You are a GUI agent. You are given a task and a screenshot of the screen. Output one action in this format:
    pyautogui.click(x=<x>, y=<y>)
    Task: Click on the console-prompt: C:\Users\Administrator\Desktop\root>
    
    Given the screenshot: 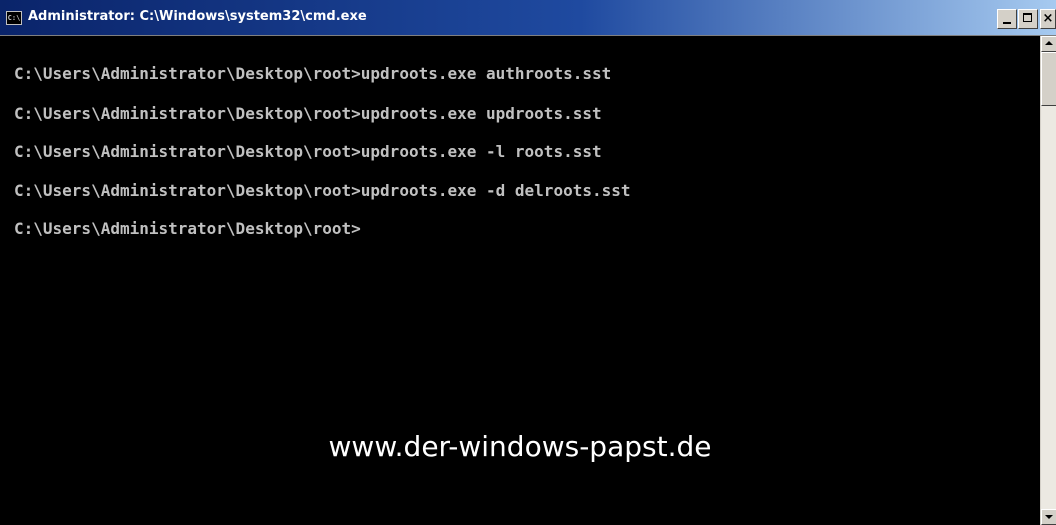 What is the action you would take?
    pyautogui.click(x=187, y=228)
    